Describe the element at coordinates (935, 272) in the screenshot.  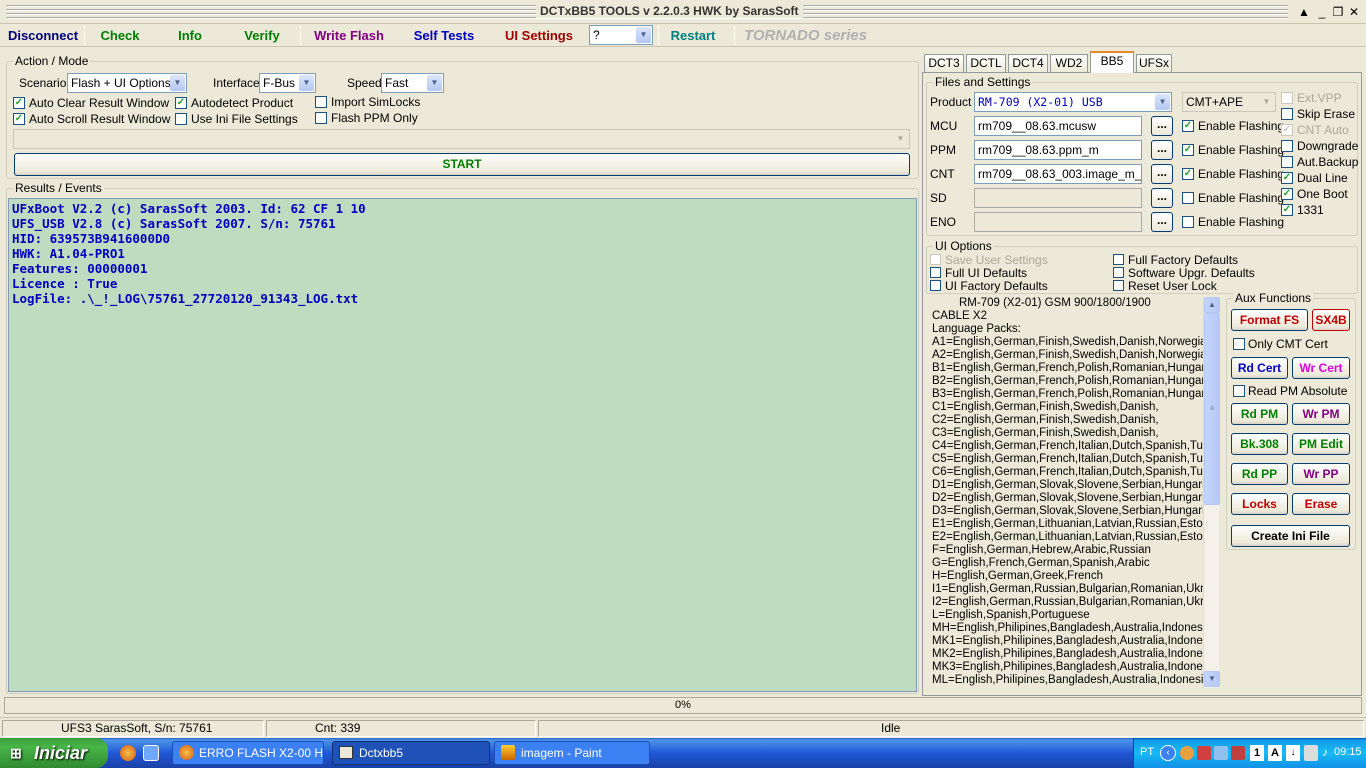
I see `full-ui-checkbox` at that location.